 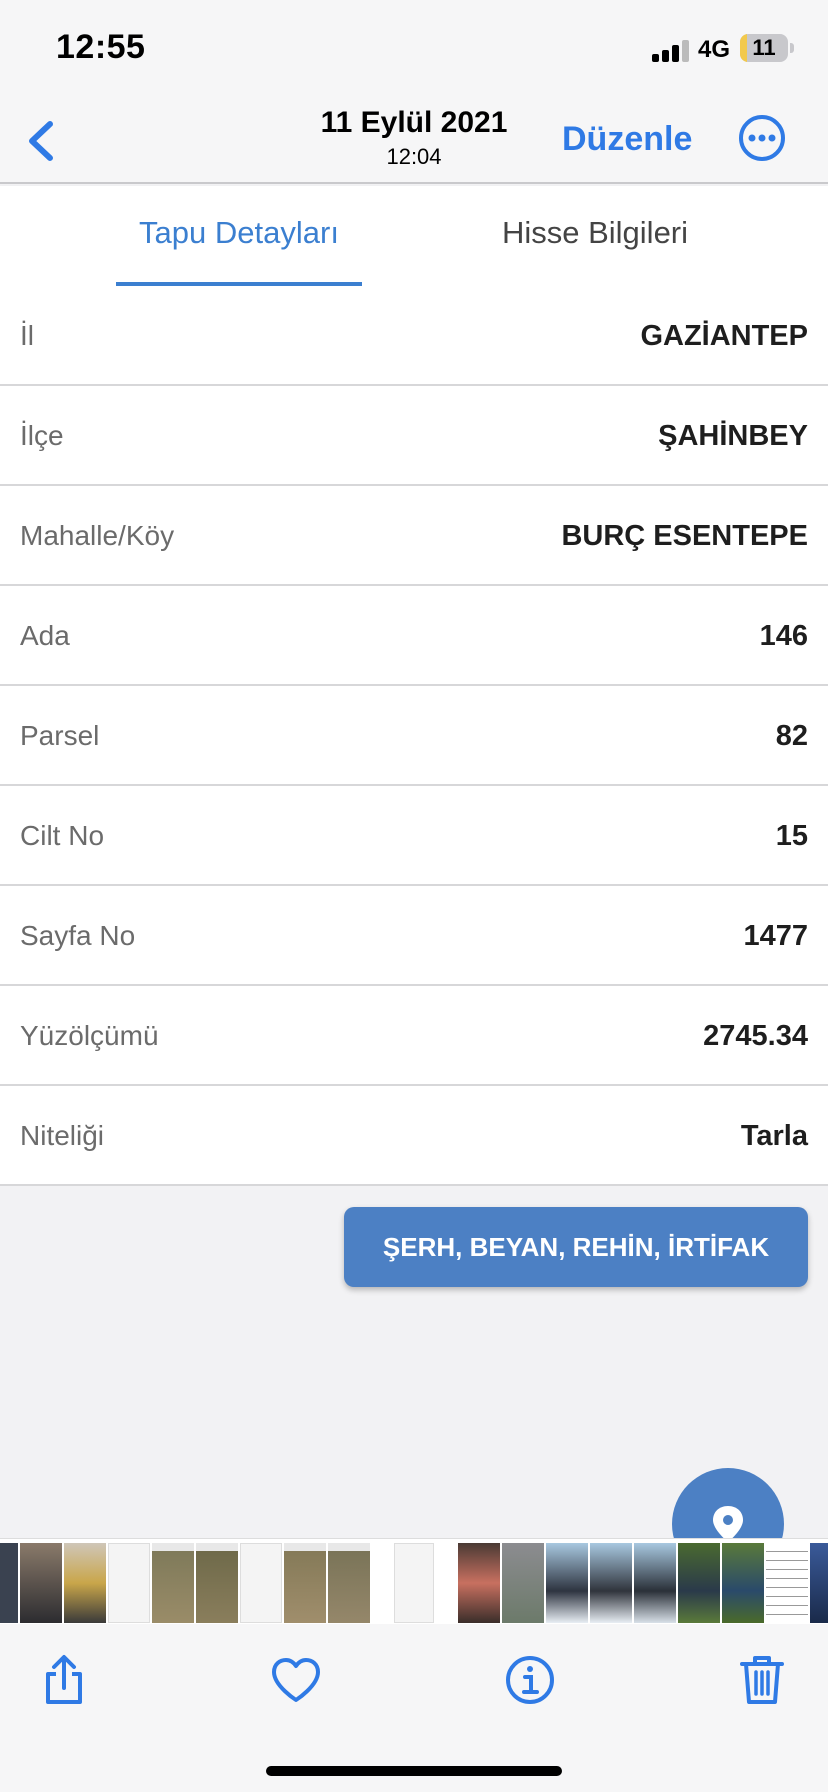 What do you see at coordinates (414, 236) in the screenshot?
I see `tab-bar: Tapu Detayları Hisse Bilgileri` at bounding box center [414, 236].